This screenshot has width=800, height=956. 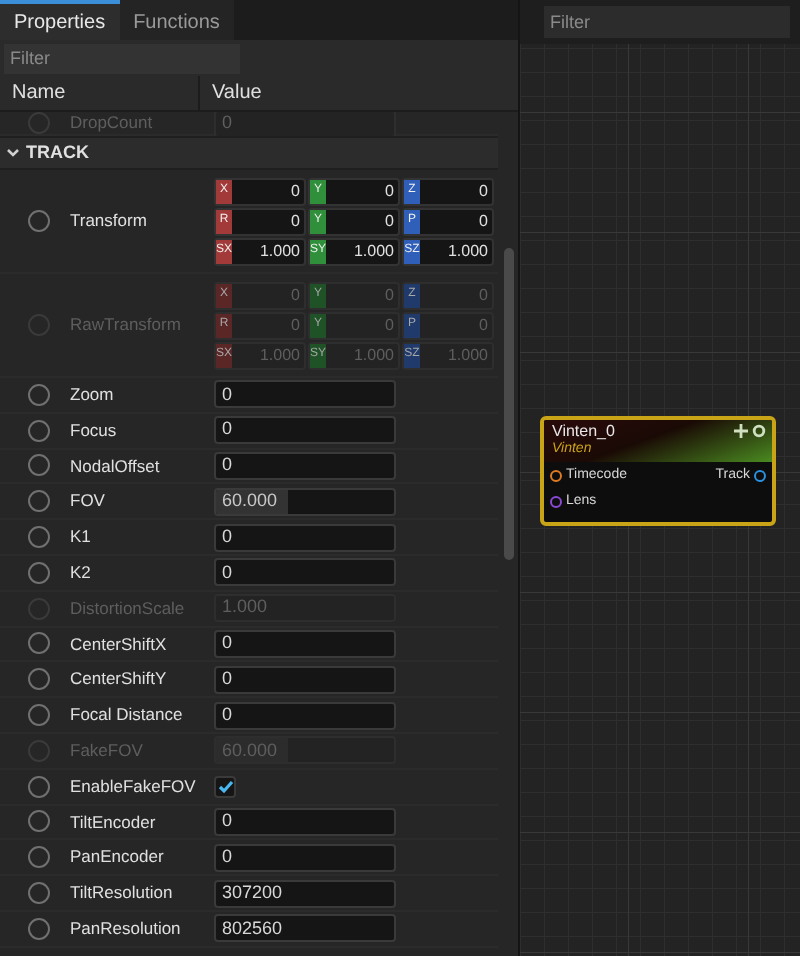 I want to click on property-name: FOV, so click(x=87, y=501).